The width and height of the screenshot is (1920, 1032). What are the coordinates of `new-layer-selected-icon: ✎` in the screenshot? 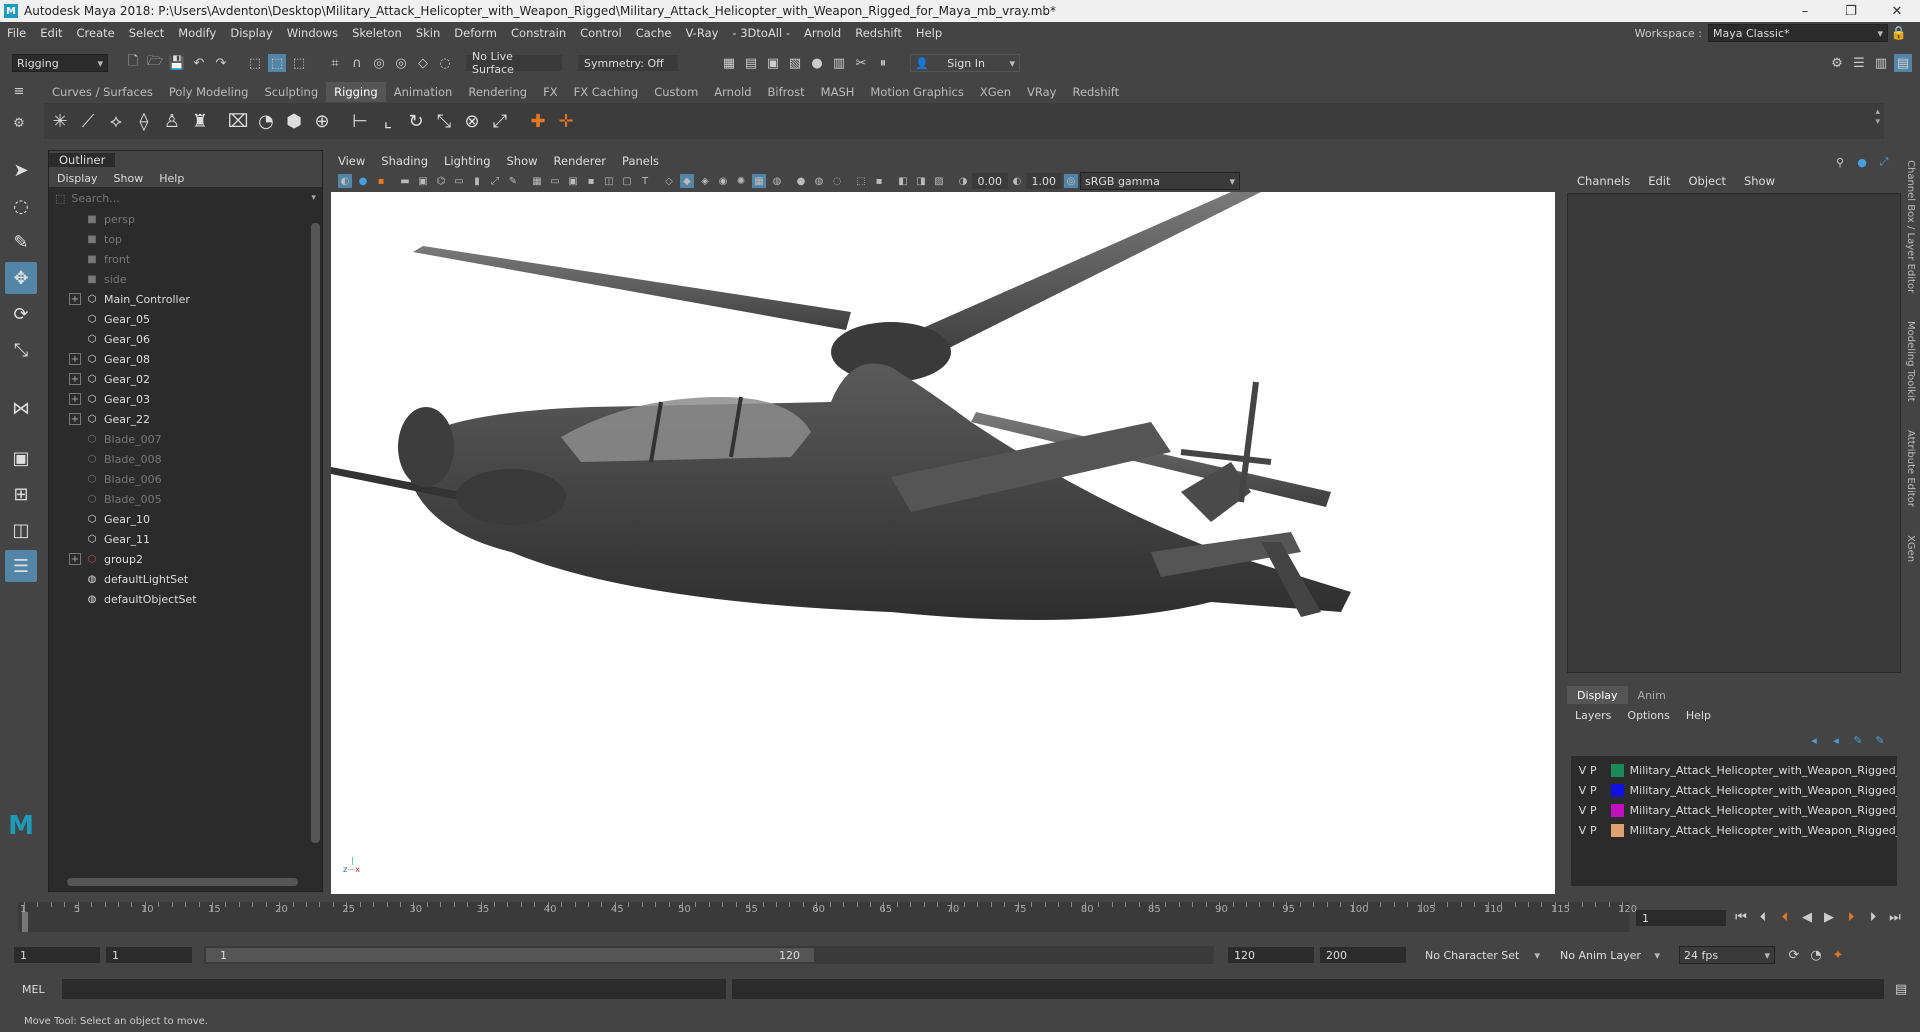 It's located at (1880, 740).